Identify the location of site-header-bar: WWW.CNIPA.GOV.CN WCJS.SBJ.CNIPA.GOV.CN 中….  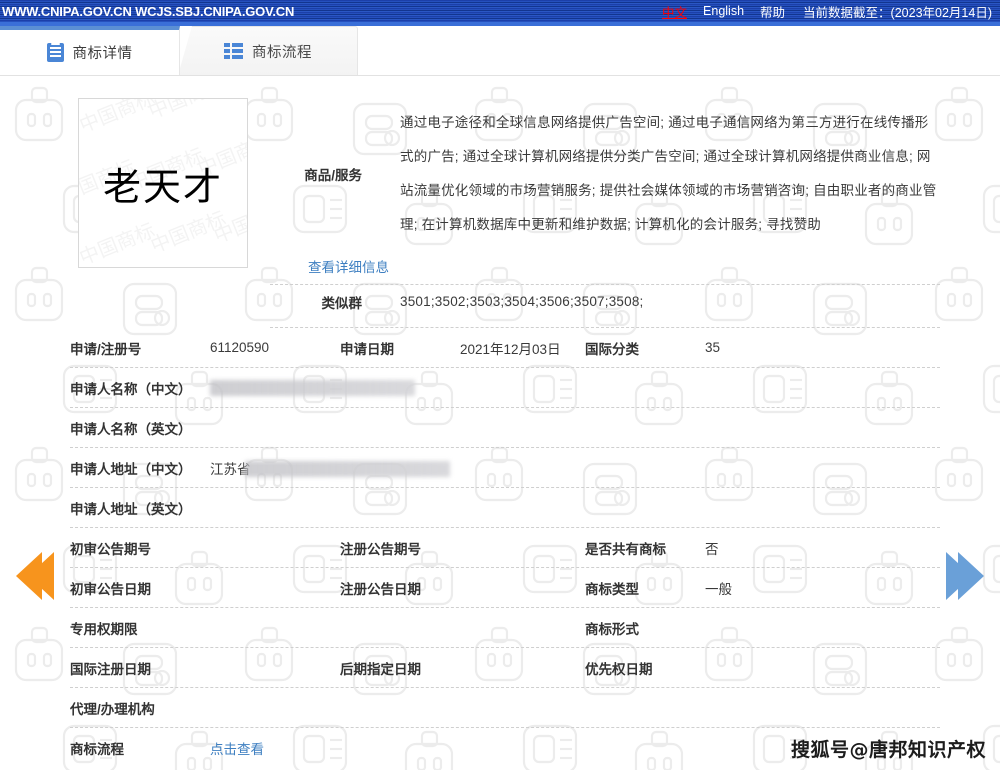
(500, 11).